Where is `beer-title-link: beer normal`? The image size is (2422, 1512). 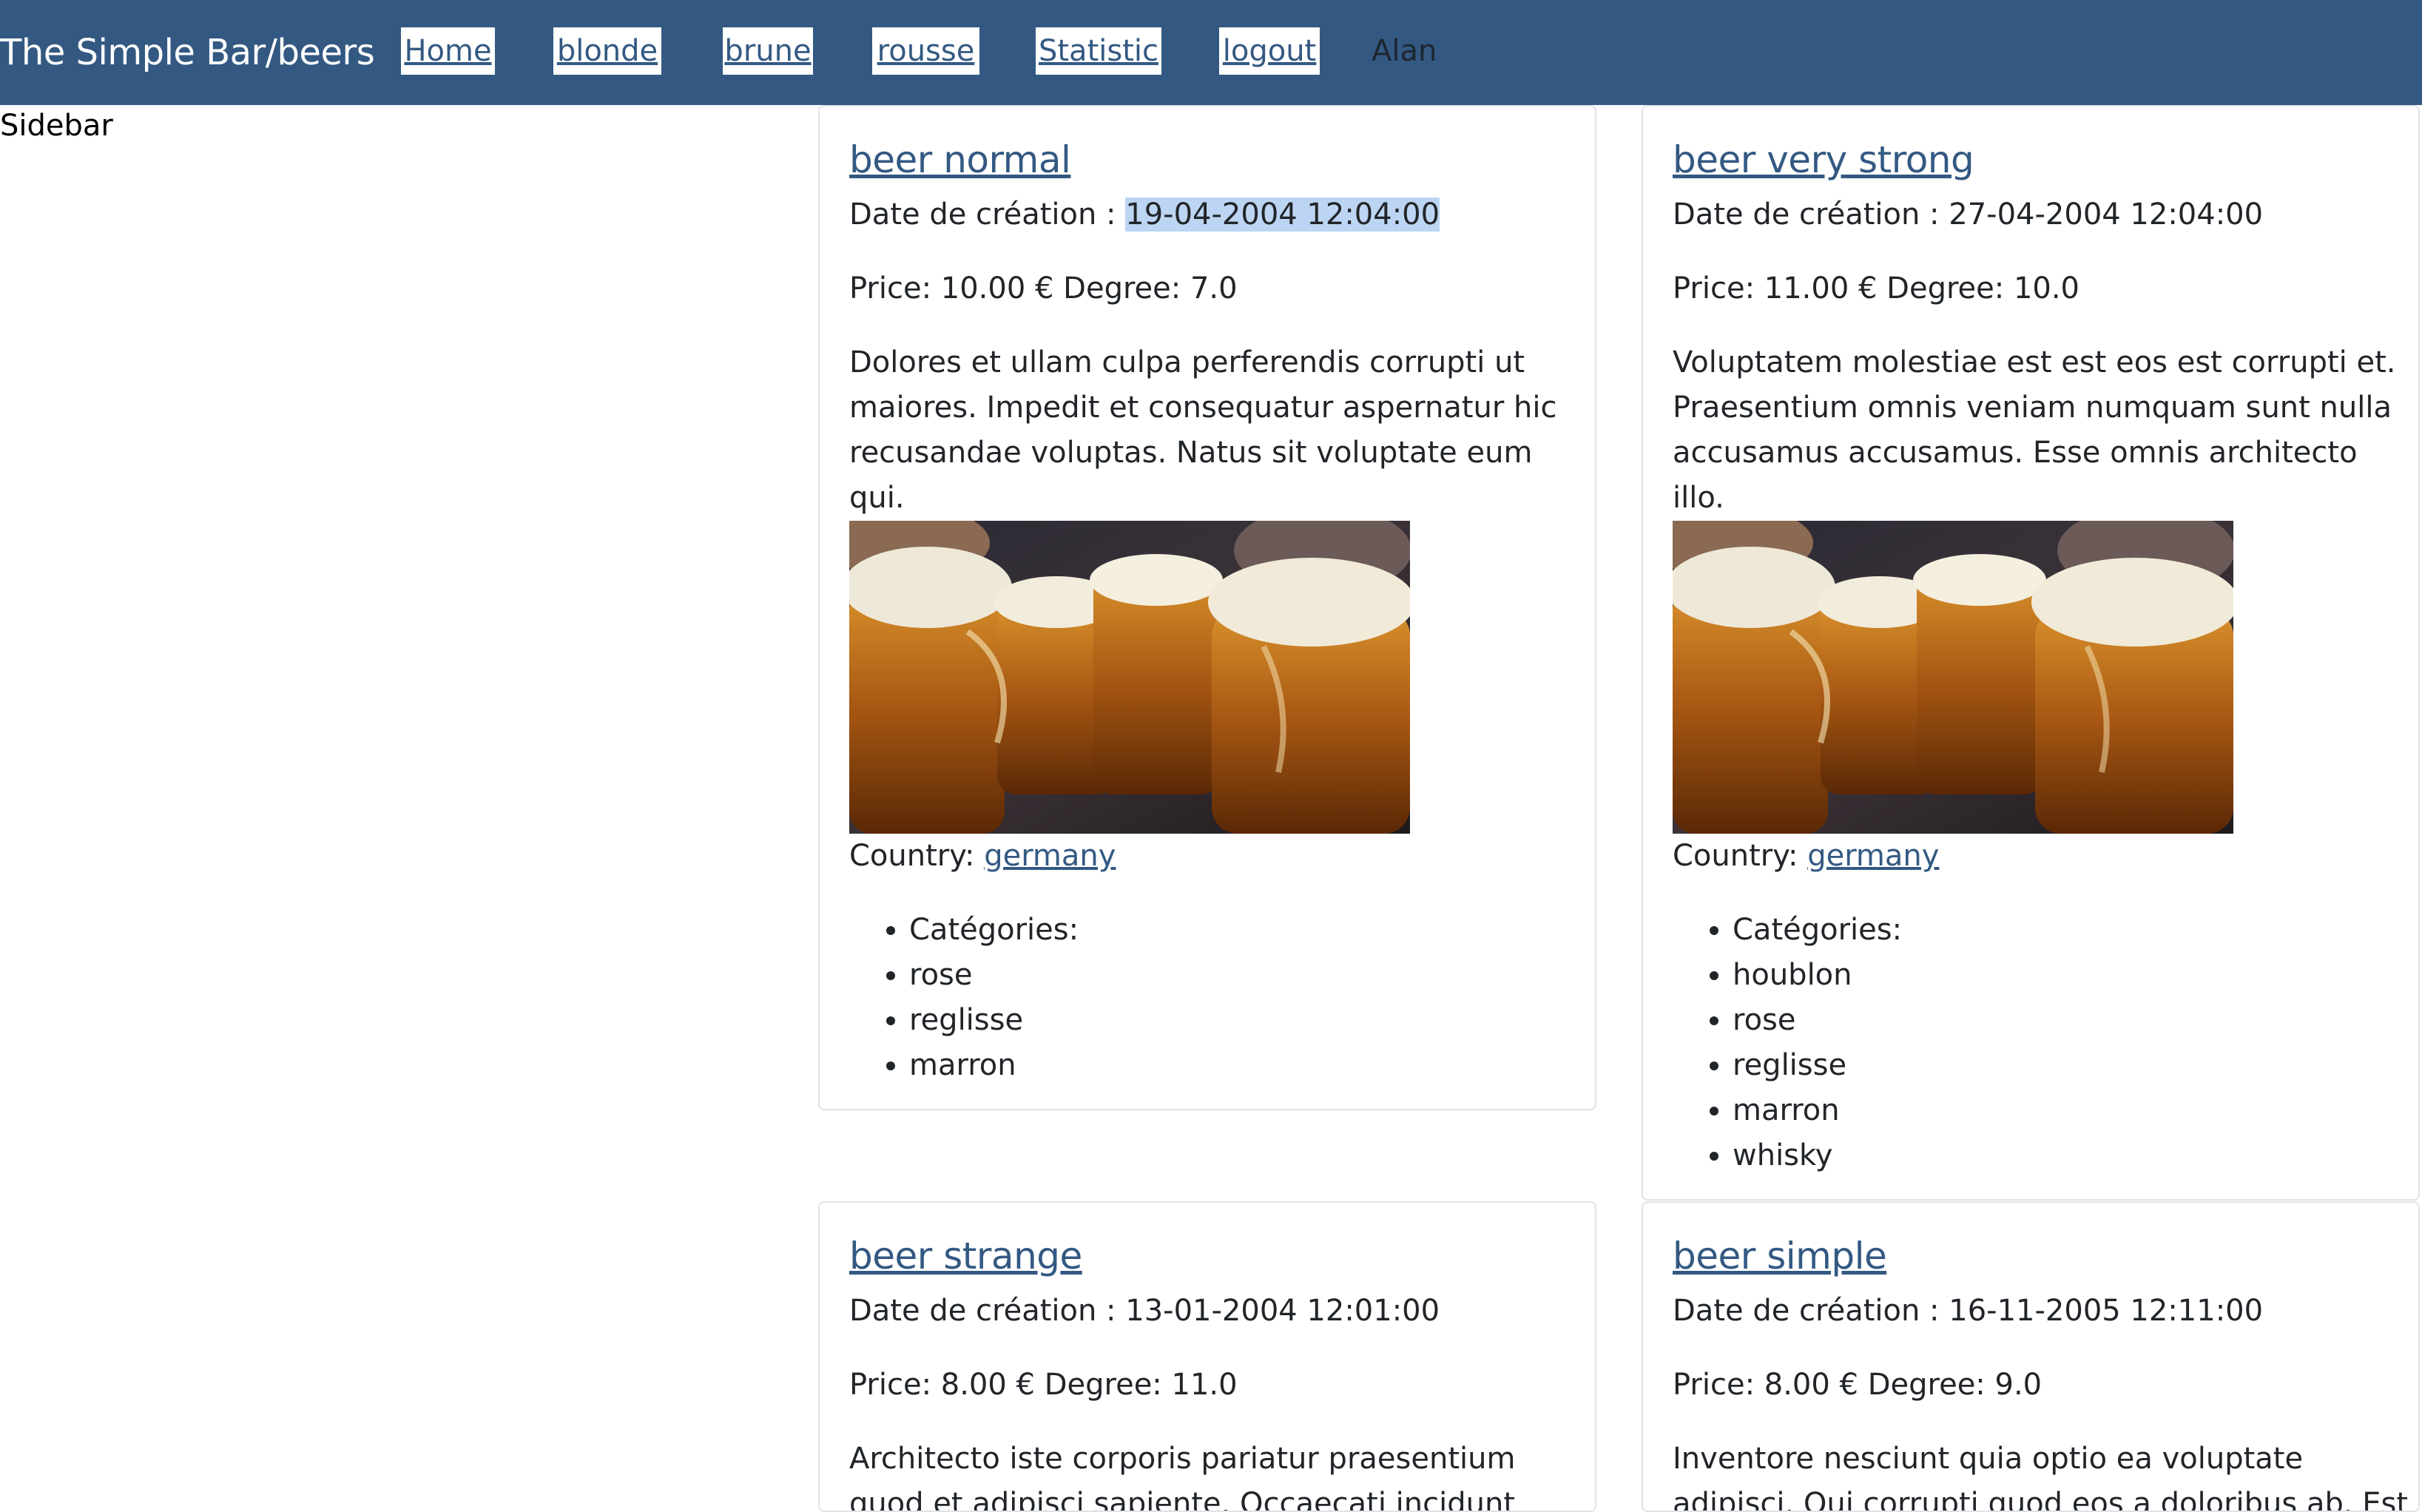 beer-title-link: beer normal is located at coordinates (960, 159).